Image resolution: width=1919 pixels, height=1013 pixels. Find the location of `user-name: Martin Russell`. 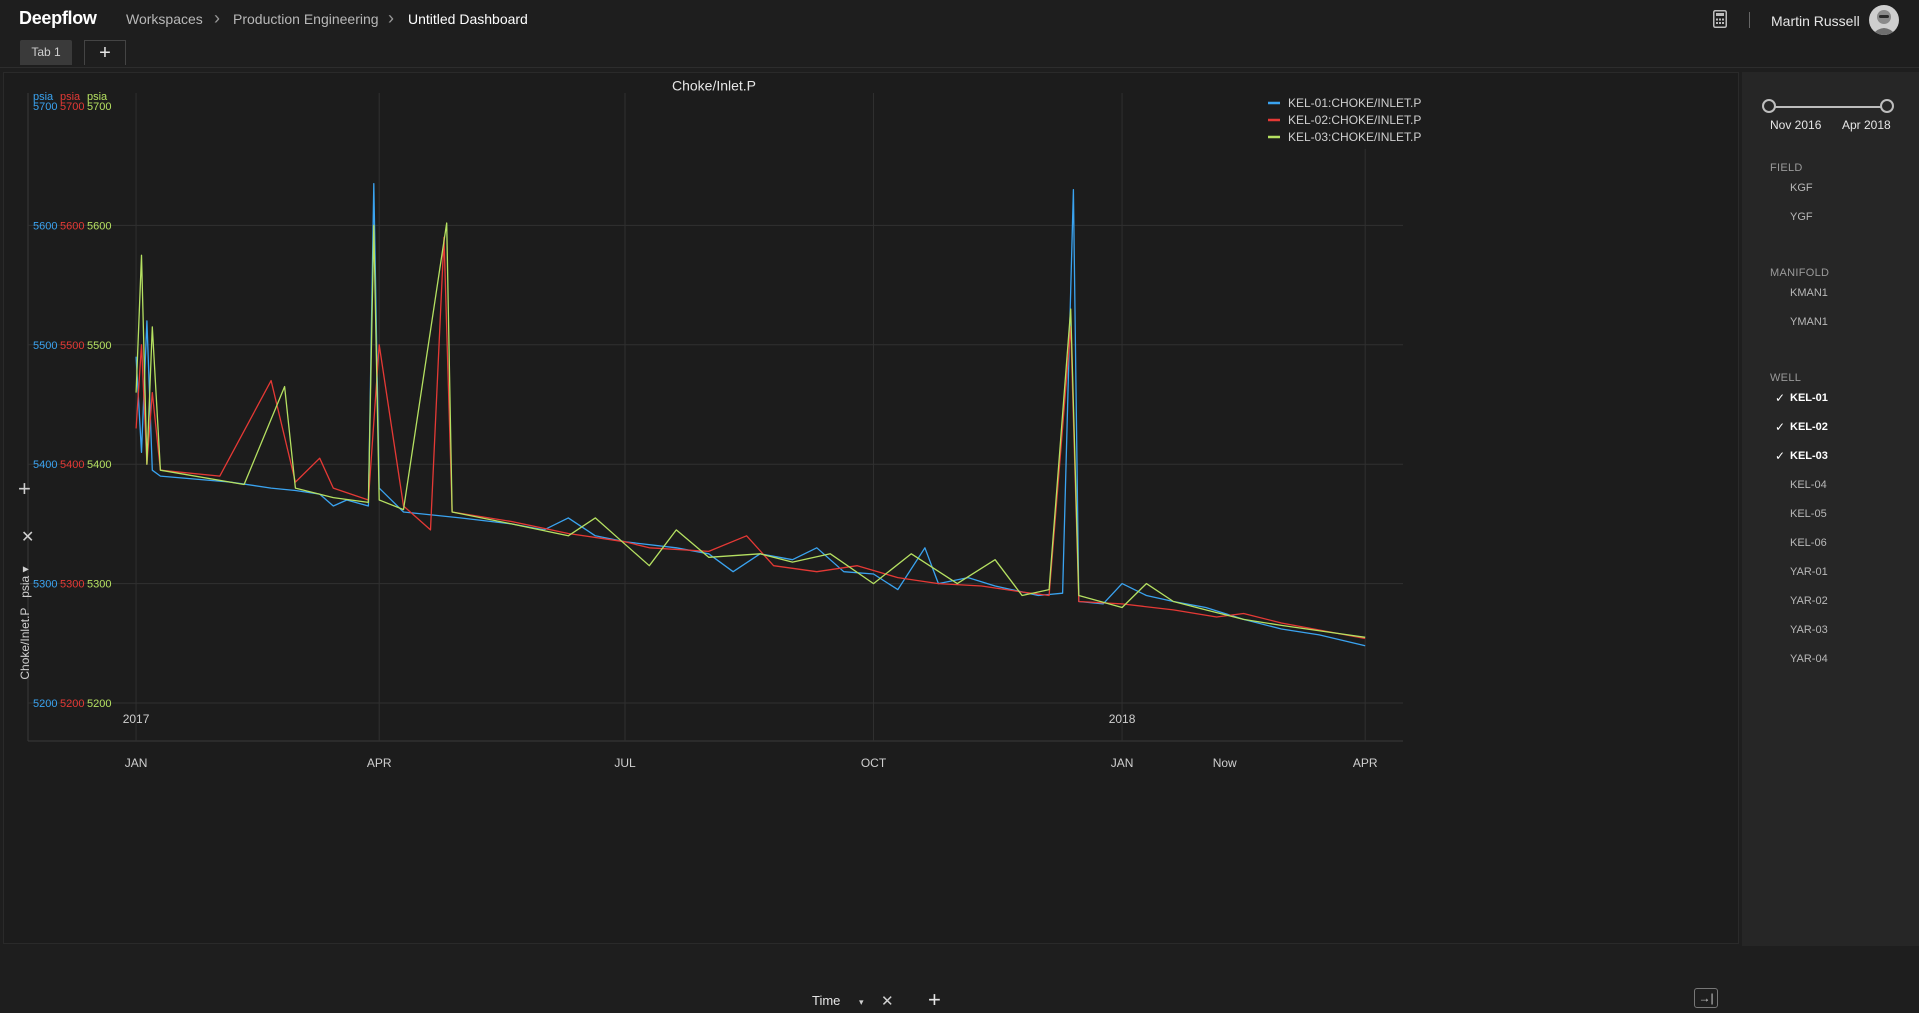

user-name: Martin Russell is located at coordinates (1815, 21).